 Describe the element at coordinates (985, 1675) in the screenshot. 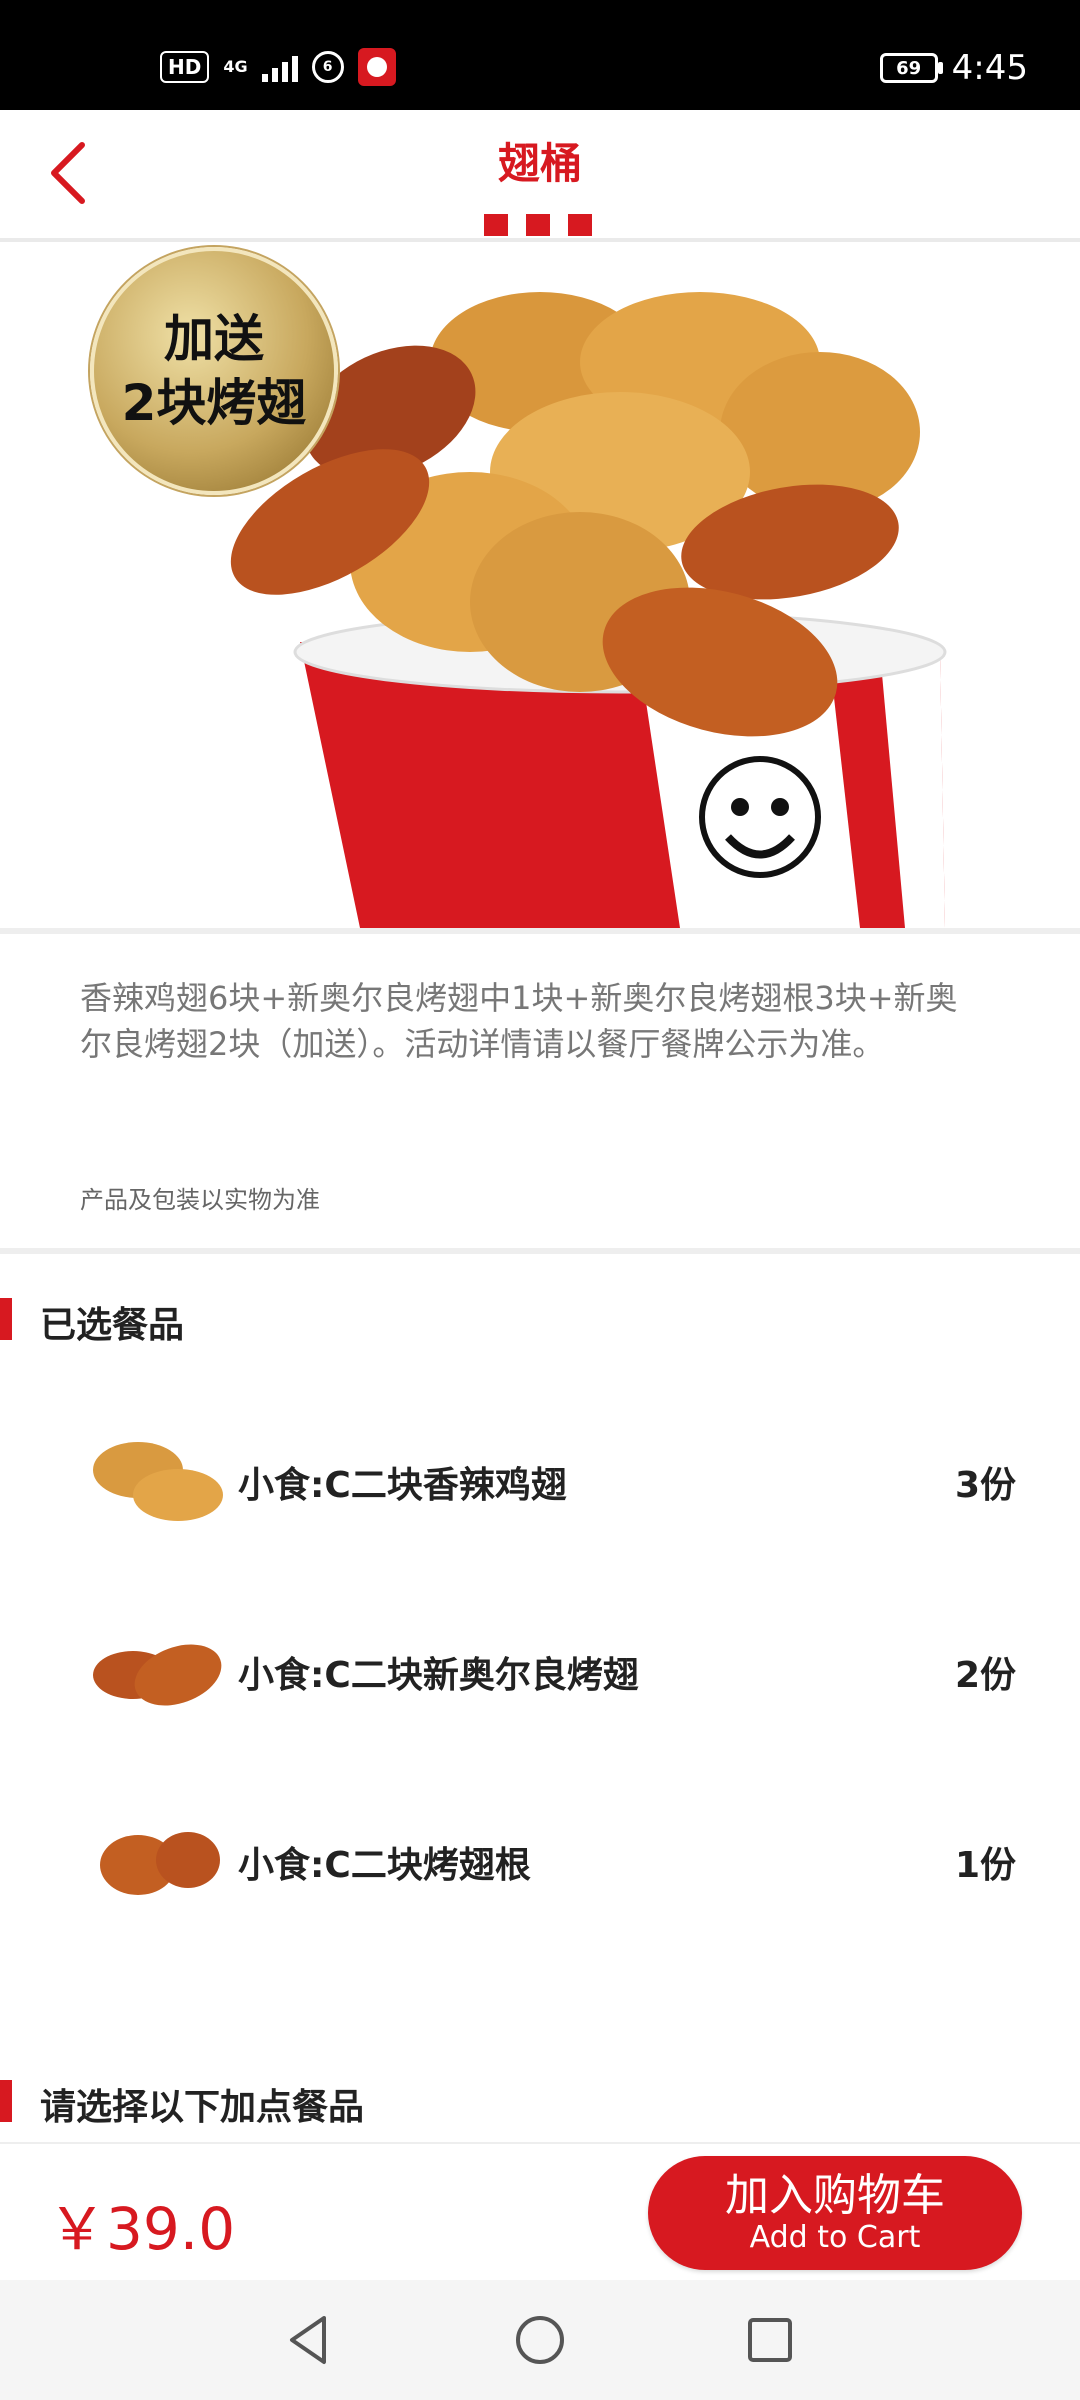

I see `item-quantity: 2份` at that location.